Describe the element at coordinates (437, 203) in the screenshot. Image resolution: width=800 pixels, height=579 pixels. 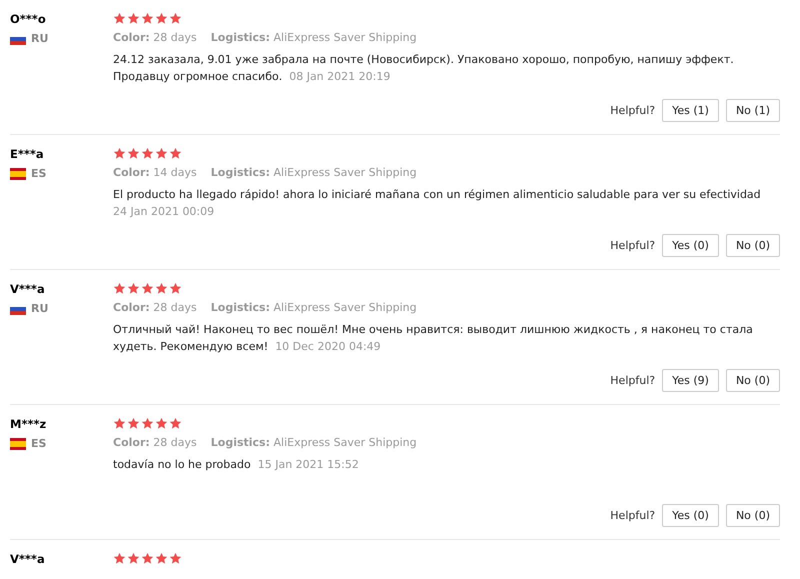
I see `review-text: El producto ha llegado rápido! ahora lo iniciaré mañana con un régimen alimenticio saludable para ver su efectividad 24 Jan 2021 00:09` at that location.